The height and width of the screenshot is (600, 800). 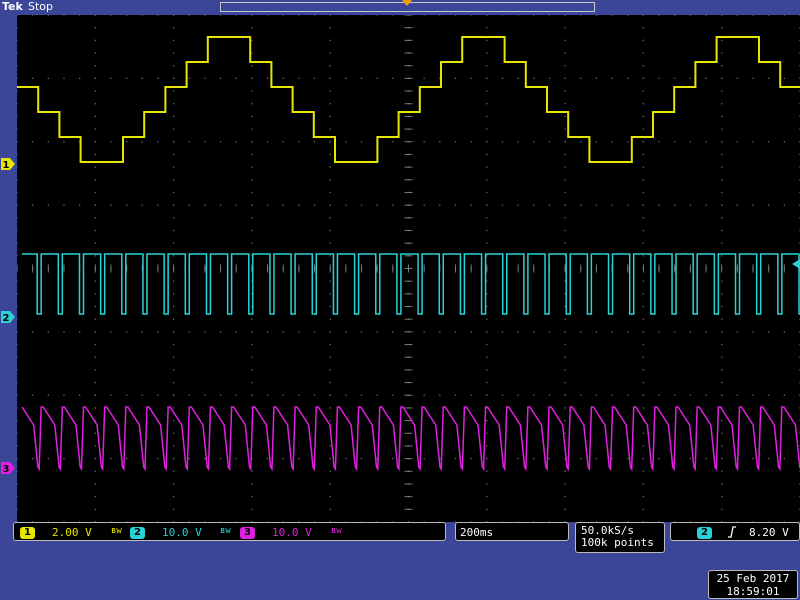 I want to click on channel-2-marker-label: 2, so click(x=6, y=318).